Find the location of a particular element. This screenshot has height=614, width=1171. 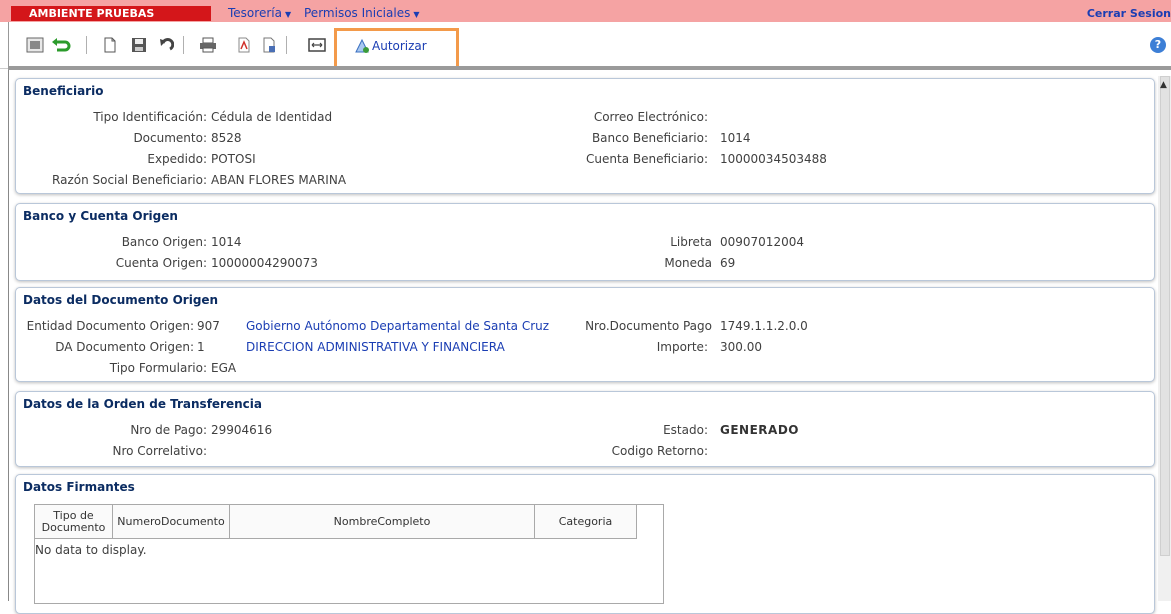

importe-label: Importe: is located at coordinates (682, 347).